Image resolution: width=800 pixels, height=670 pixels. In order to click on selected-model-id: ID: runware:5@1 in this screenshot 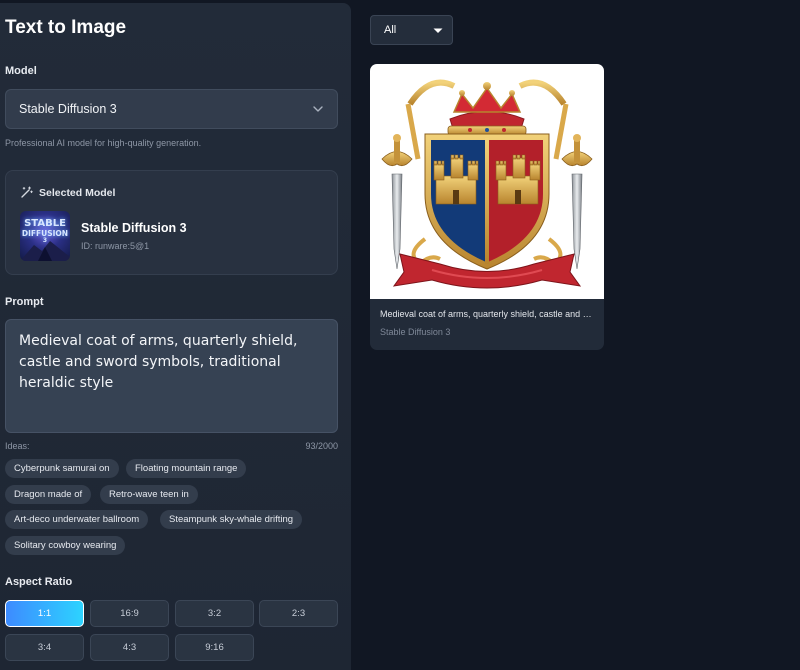, I will do `click(115, 246)`.